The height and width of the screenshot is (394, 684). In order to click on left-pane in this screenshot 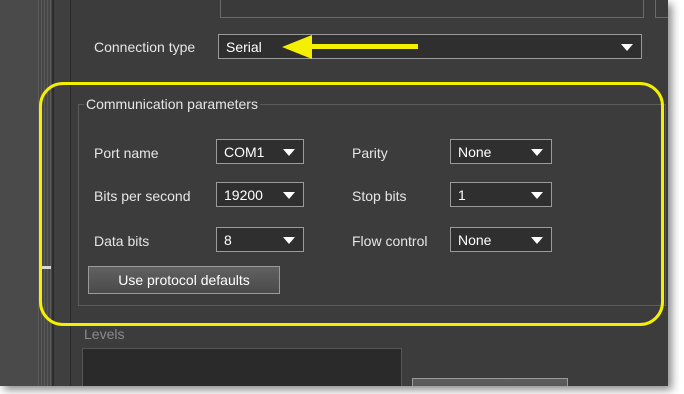, I will do `click(19, 193)`.